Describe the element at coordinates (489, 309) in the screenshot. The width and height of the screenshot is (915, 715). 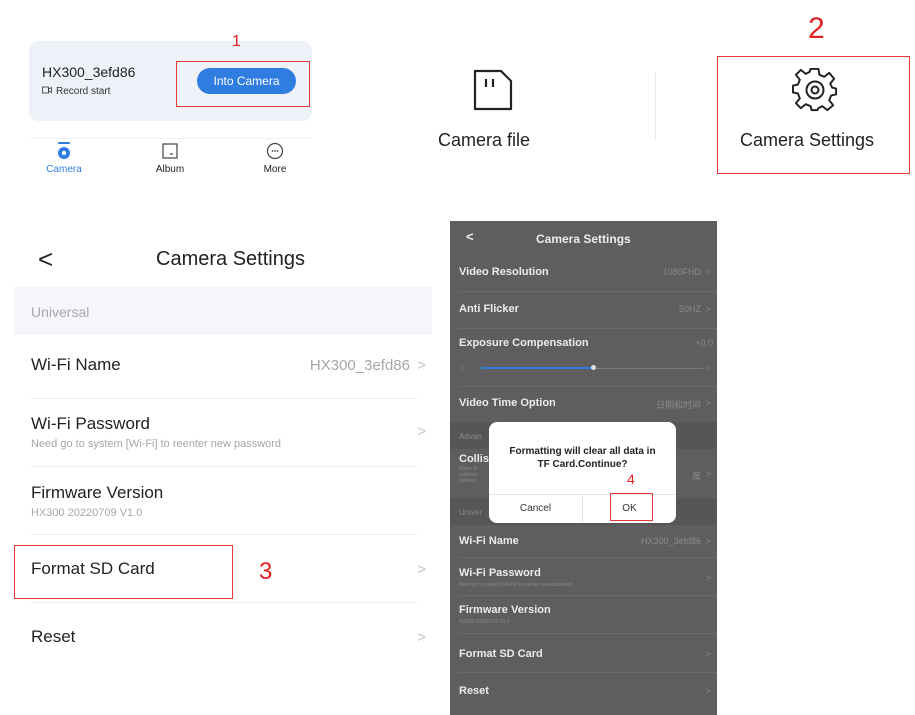
I see `anti-flicker-label: Anti Flicker` at that location.